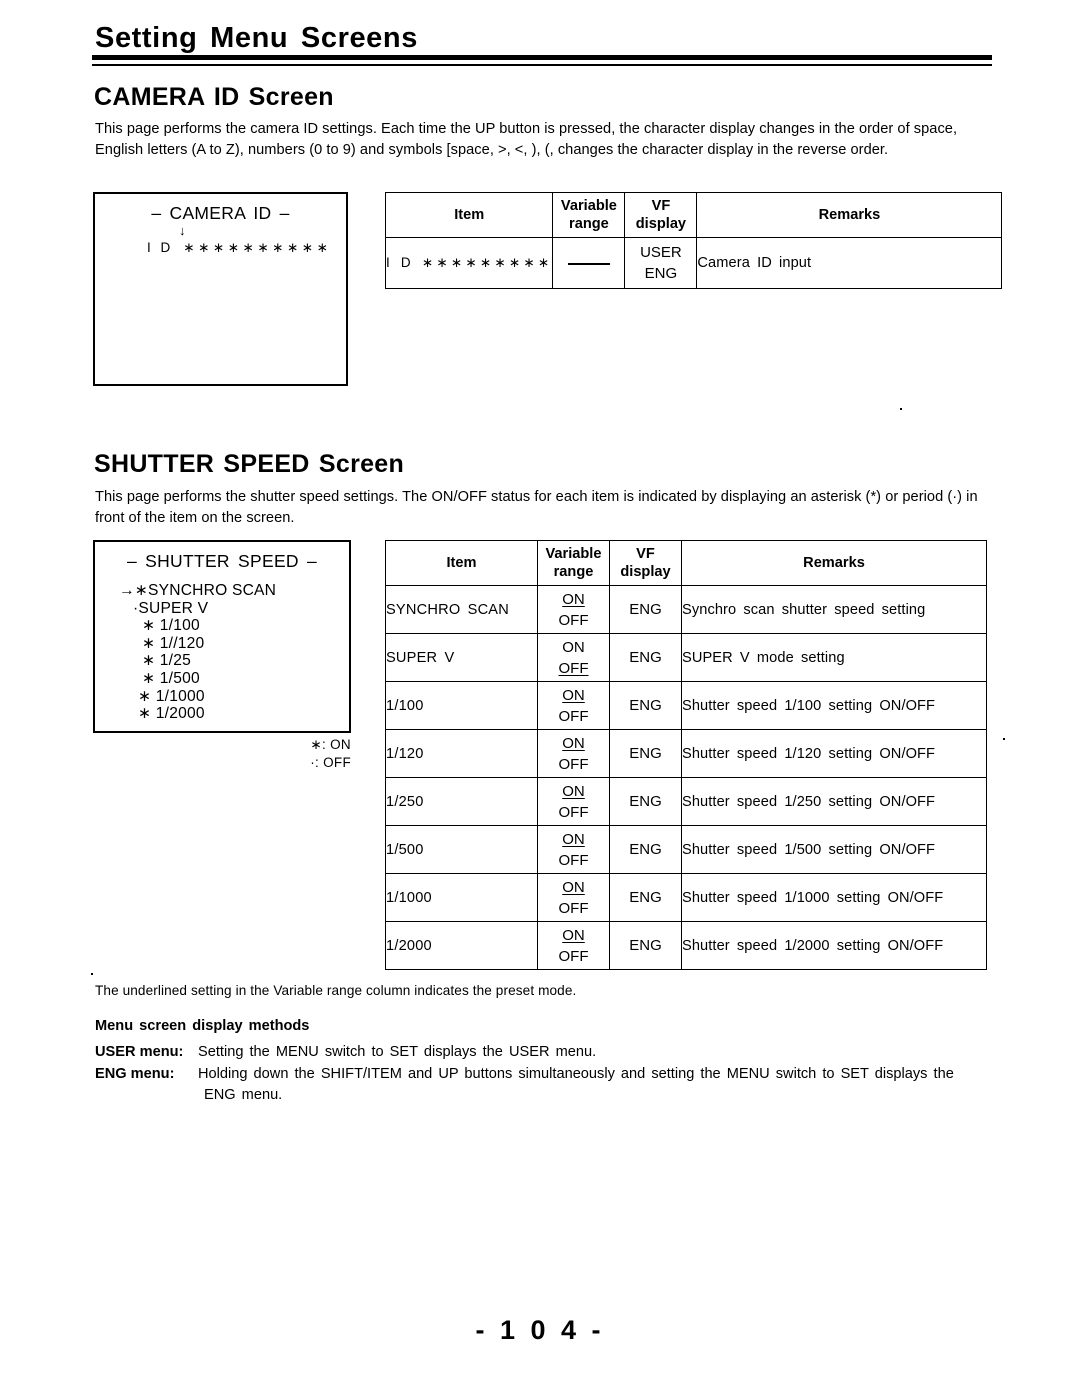 The width and height of the screenshot is (1080, 1400). What do you see at coordinates (171, 714) in the screenshot?
I see `list-item: ∗ 1/2000` at bounding box center [171, 714].